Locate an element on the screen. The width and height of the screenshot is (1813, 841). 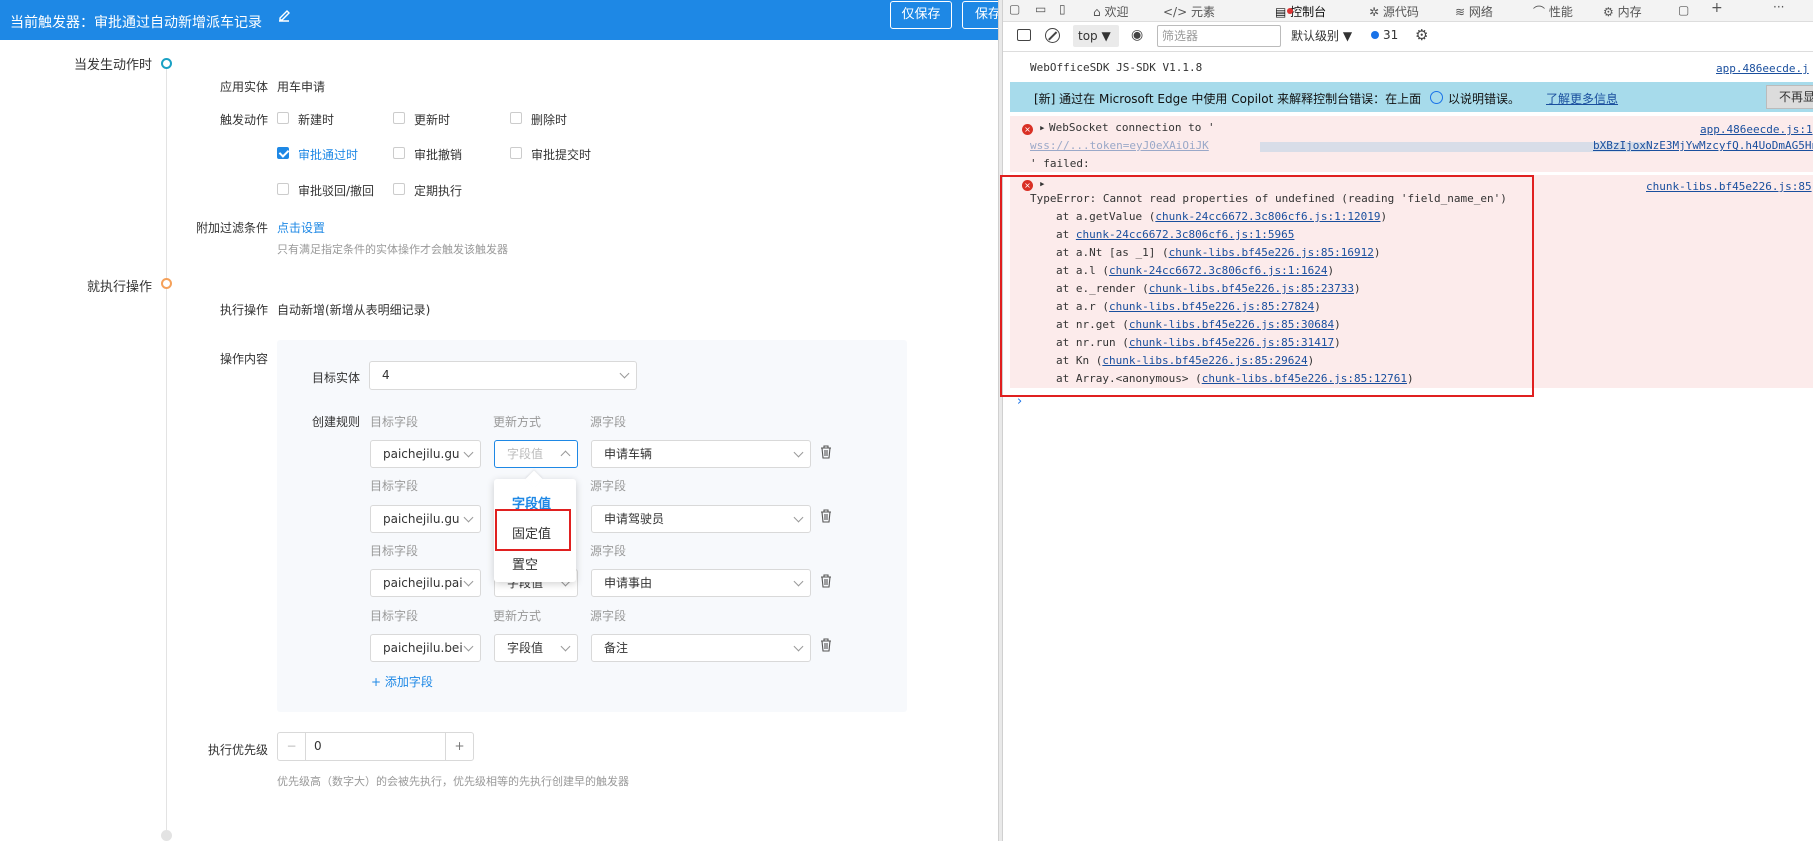
timeline-dot-execute is located at coordinates (166, 283).